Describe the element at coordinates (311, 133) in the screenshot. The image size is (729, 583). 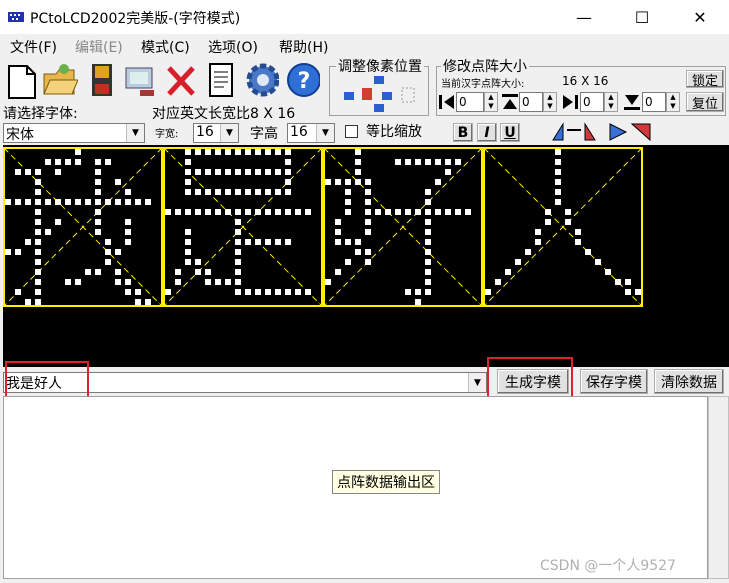
I see `char-height-select: 16 ▼` at that location.